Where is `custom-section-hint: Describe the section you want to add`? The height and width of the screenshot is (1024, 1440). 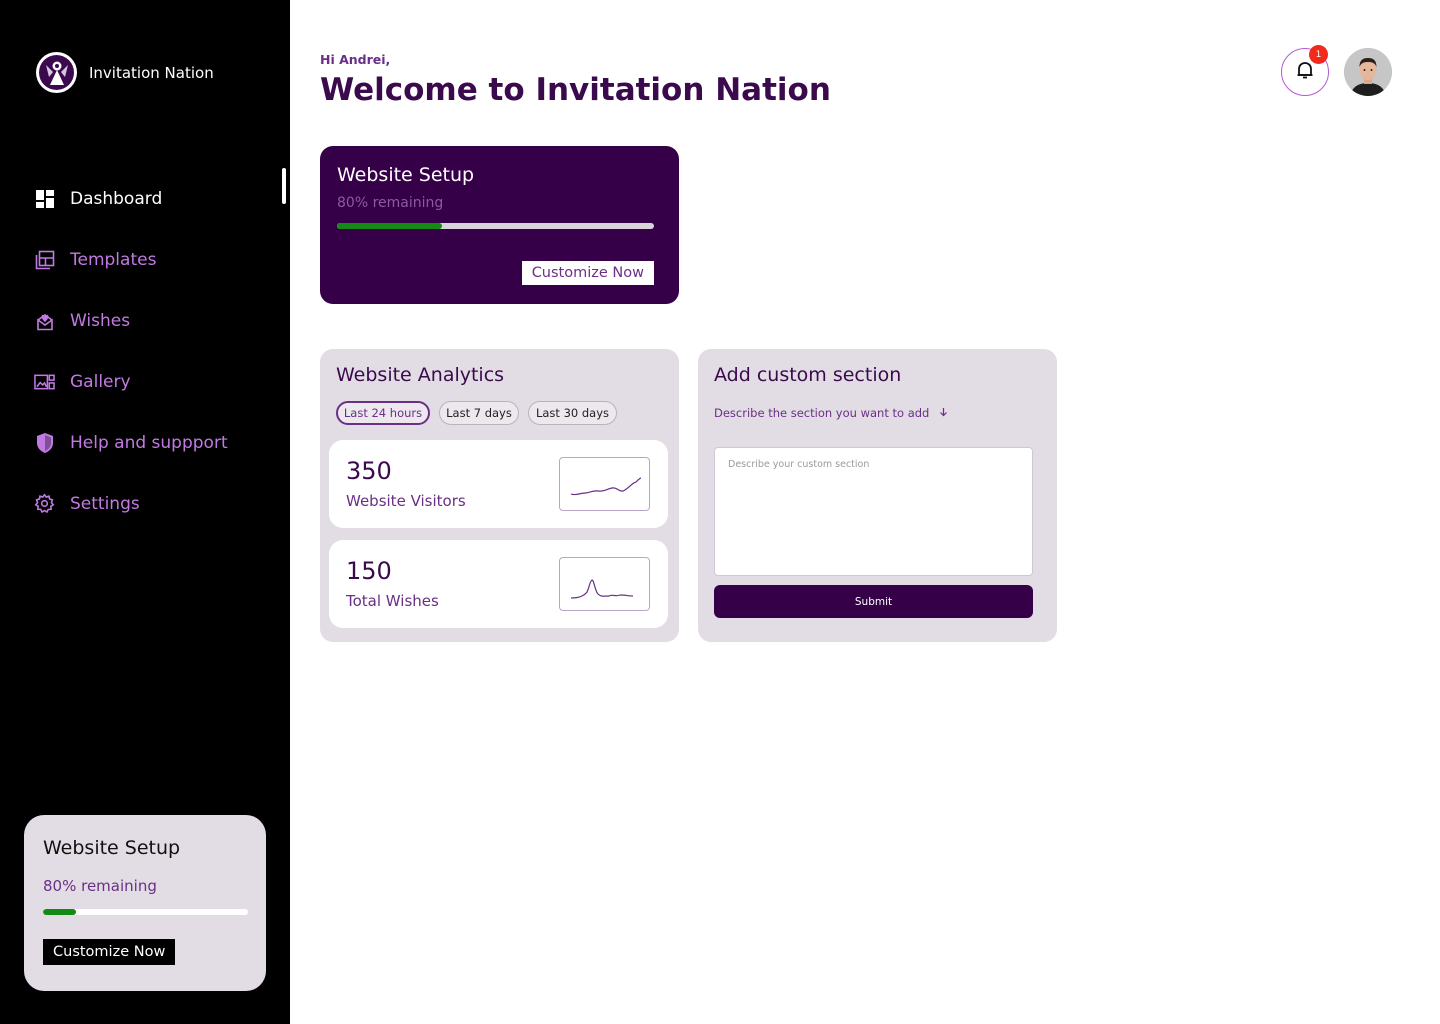 custom-section-hint: Describe the section you want to add is located at coordinates (831, 413).